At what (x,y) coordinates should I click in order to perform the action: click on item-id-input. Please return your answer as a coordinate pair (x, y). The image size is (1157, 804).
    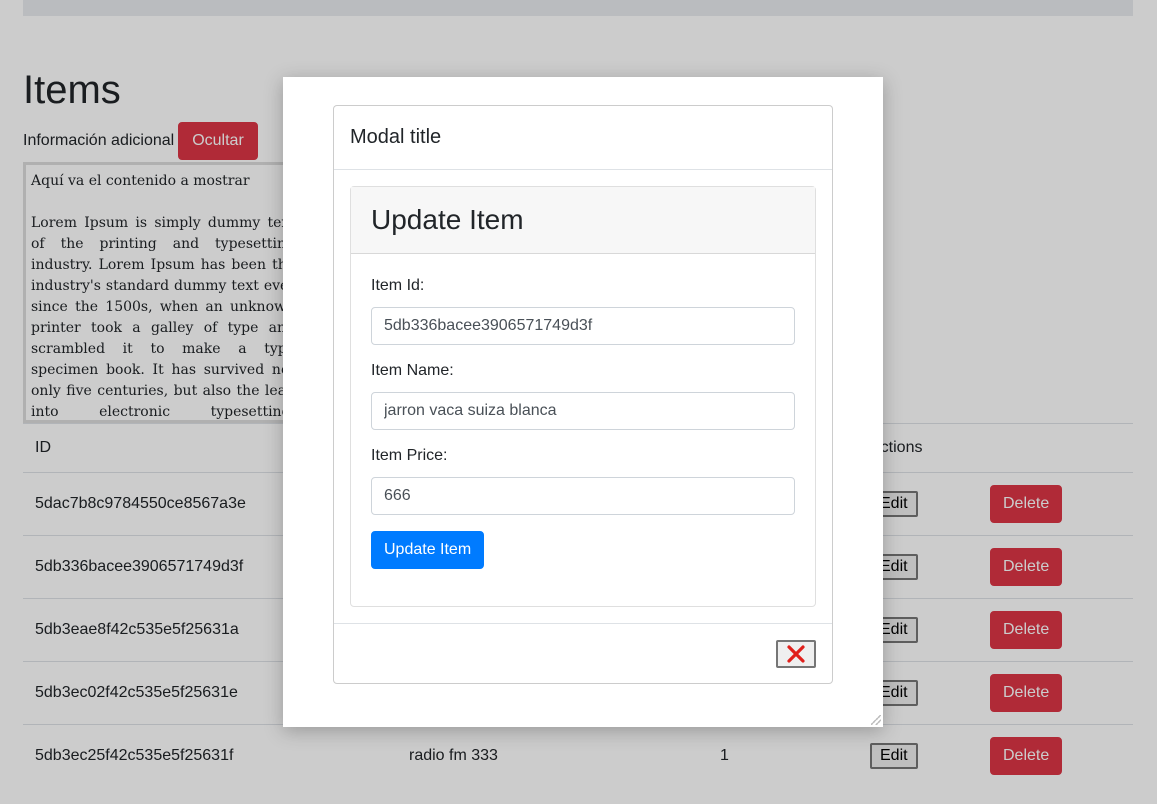
    Looking at the image, I should click on (583, 326).